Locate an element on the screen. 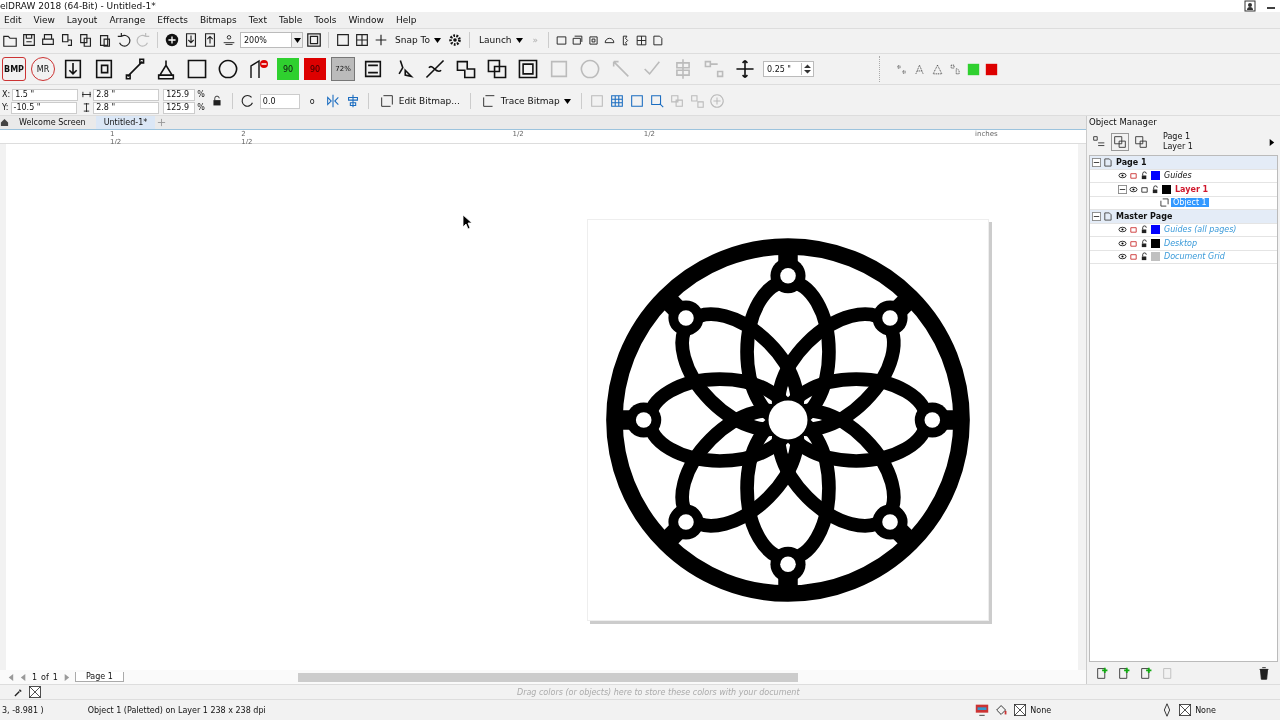  scale-icon is located at coordinates (373, 69).